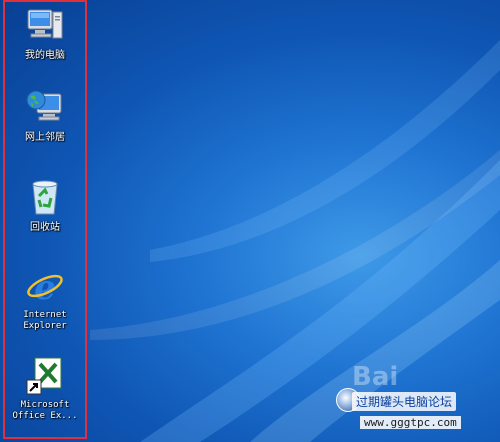 The height and width of the screenshot is (442, 500). I want to click on desktop-icon-internet-explorer: e Internet Explorer, so click(45, 299).